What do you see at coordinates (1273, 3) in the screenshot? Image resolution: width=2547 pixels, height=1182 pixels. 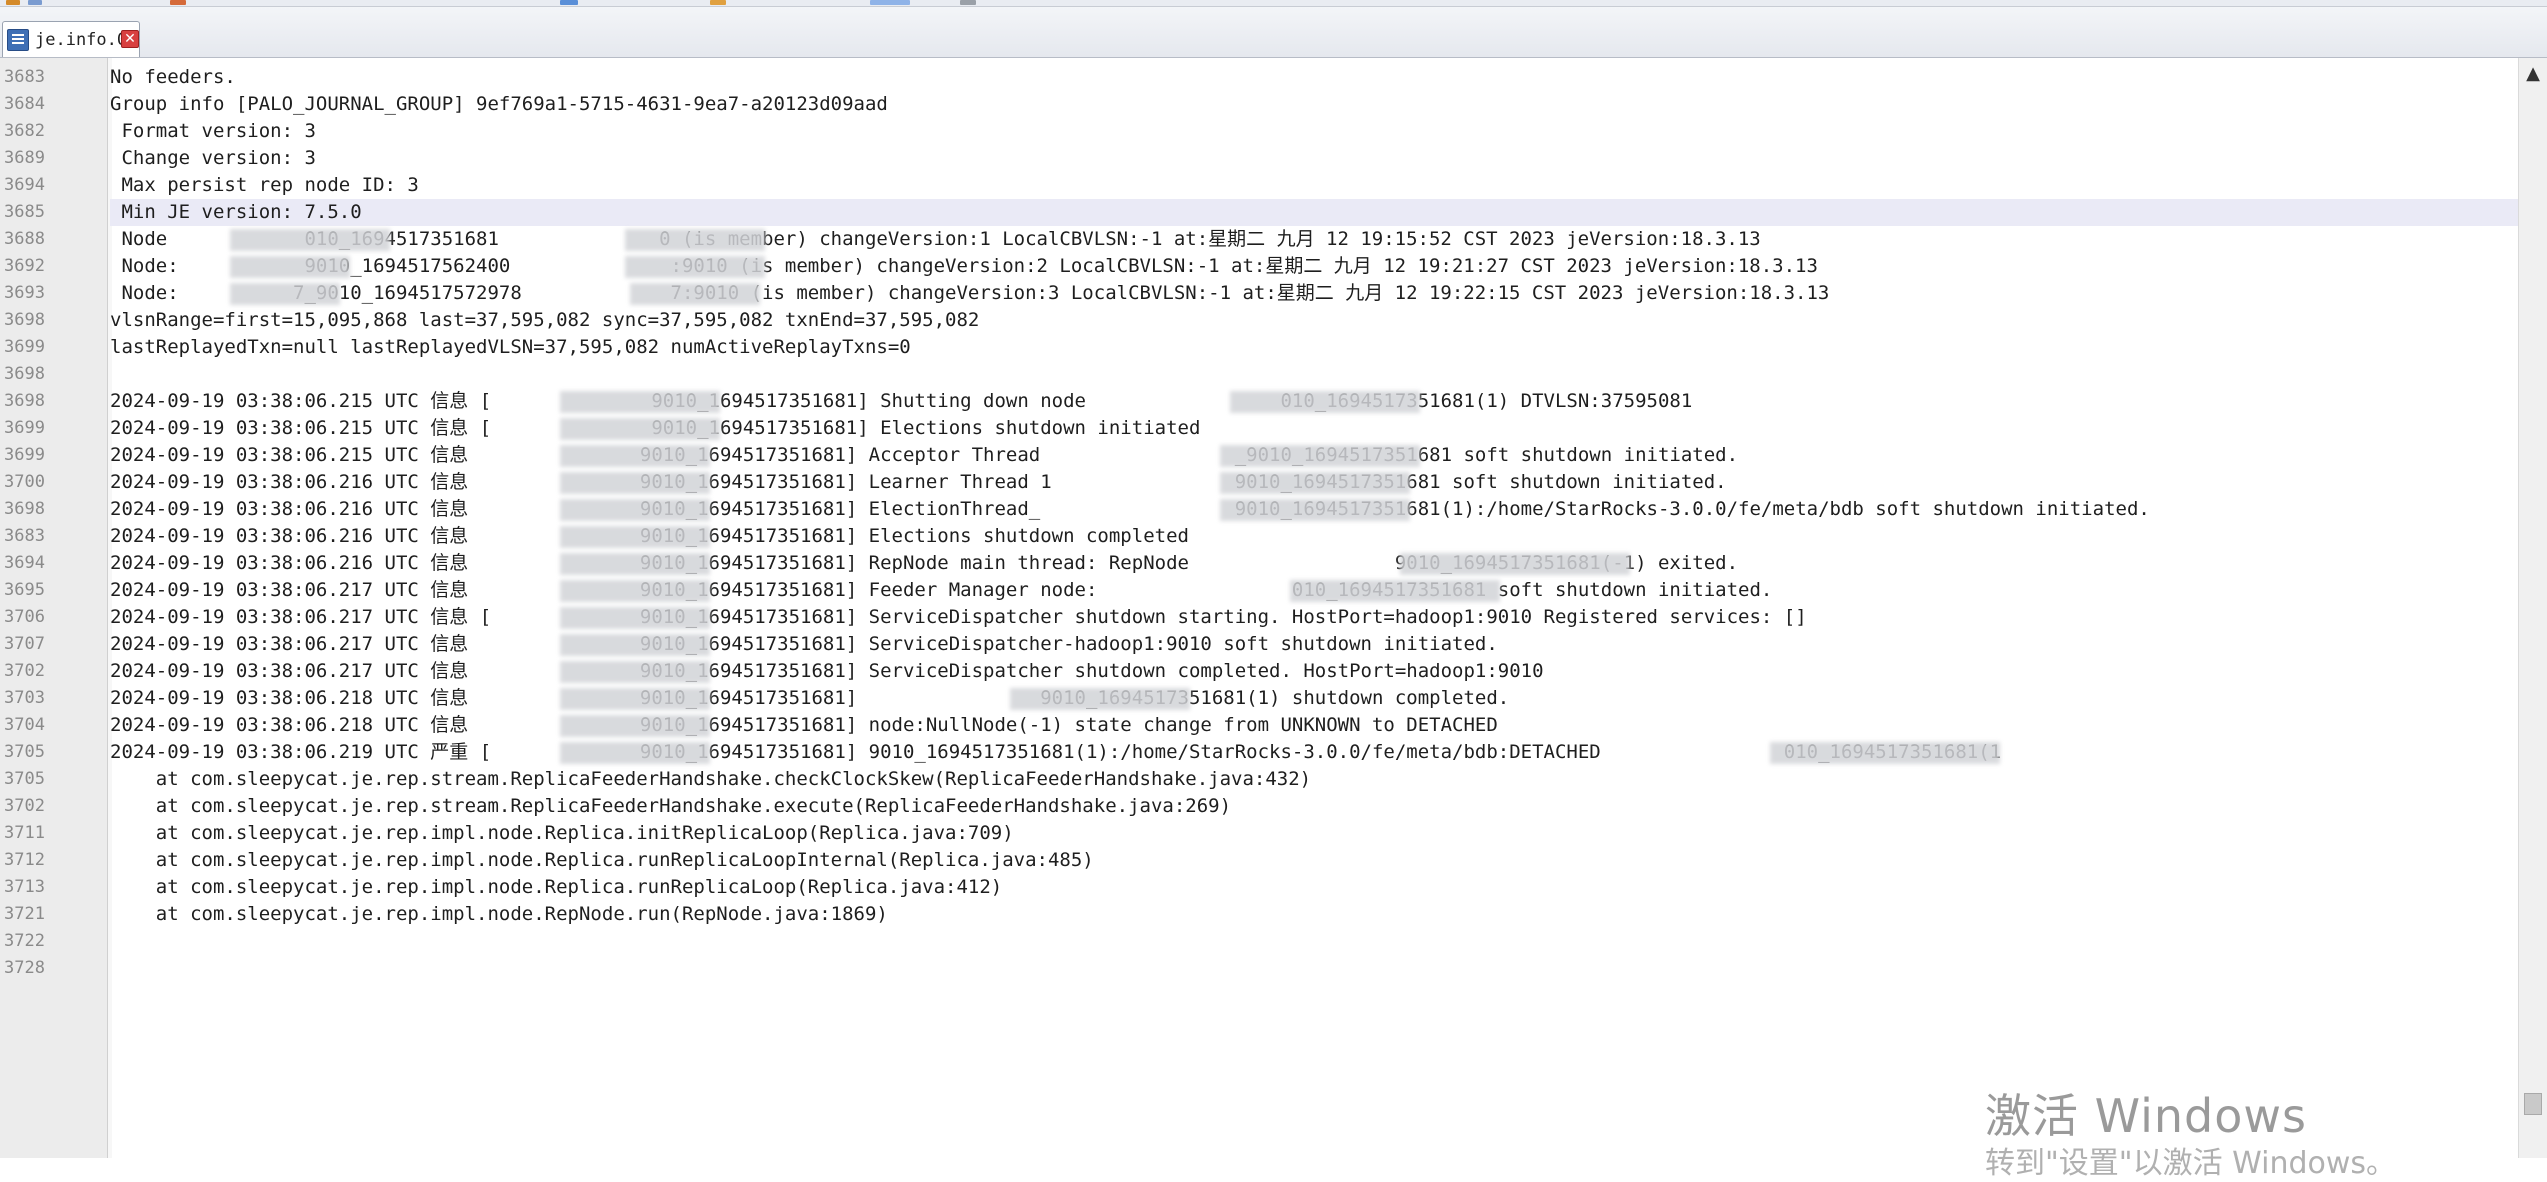 I see `toolbar` at bounding box center [1273, 3].